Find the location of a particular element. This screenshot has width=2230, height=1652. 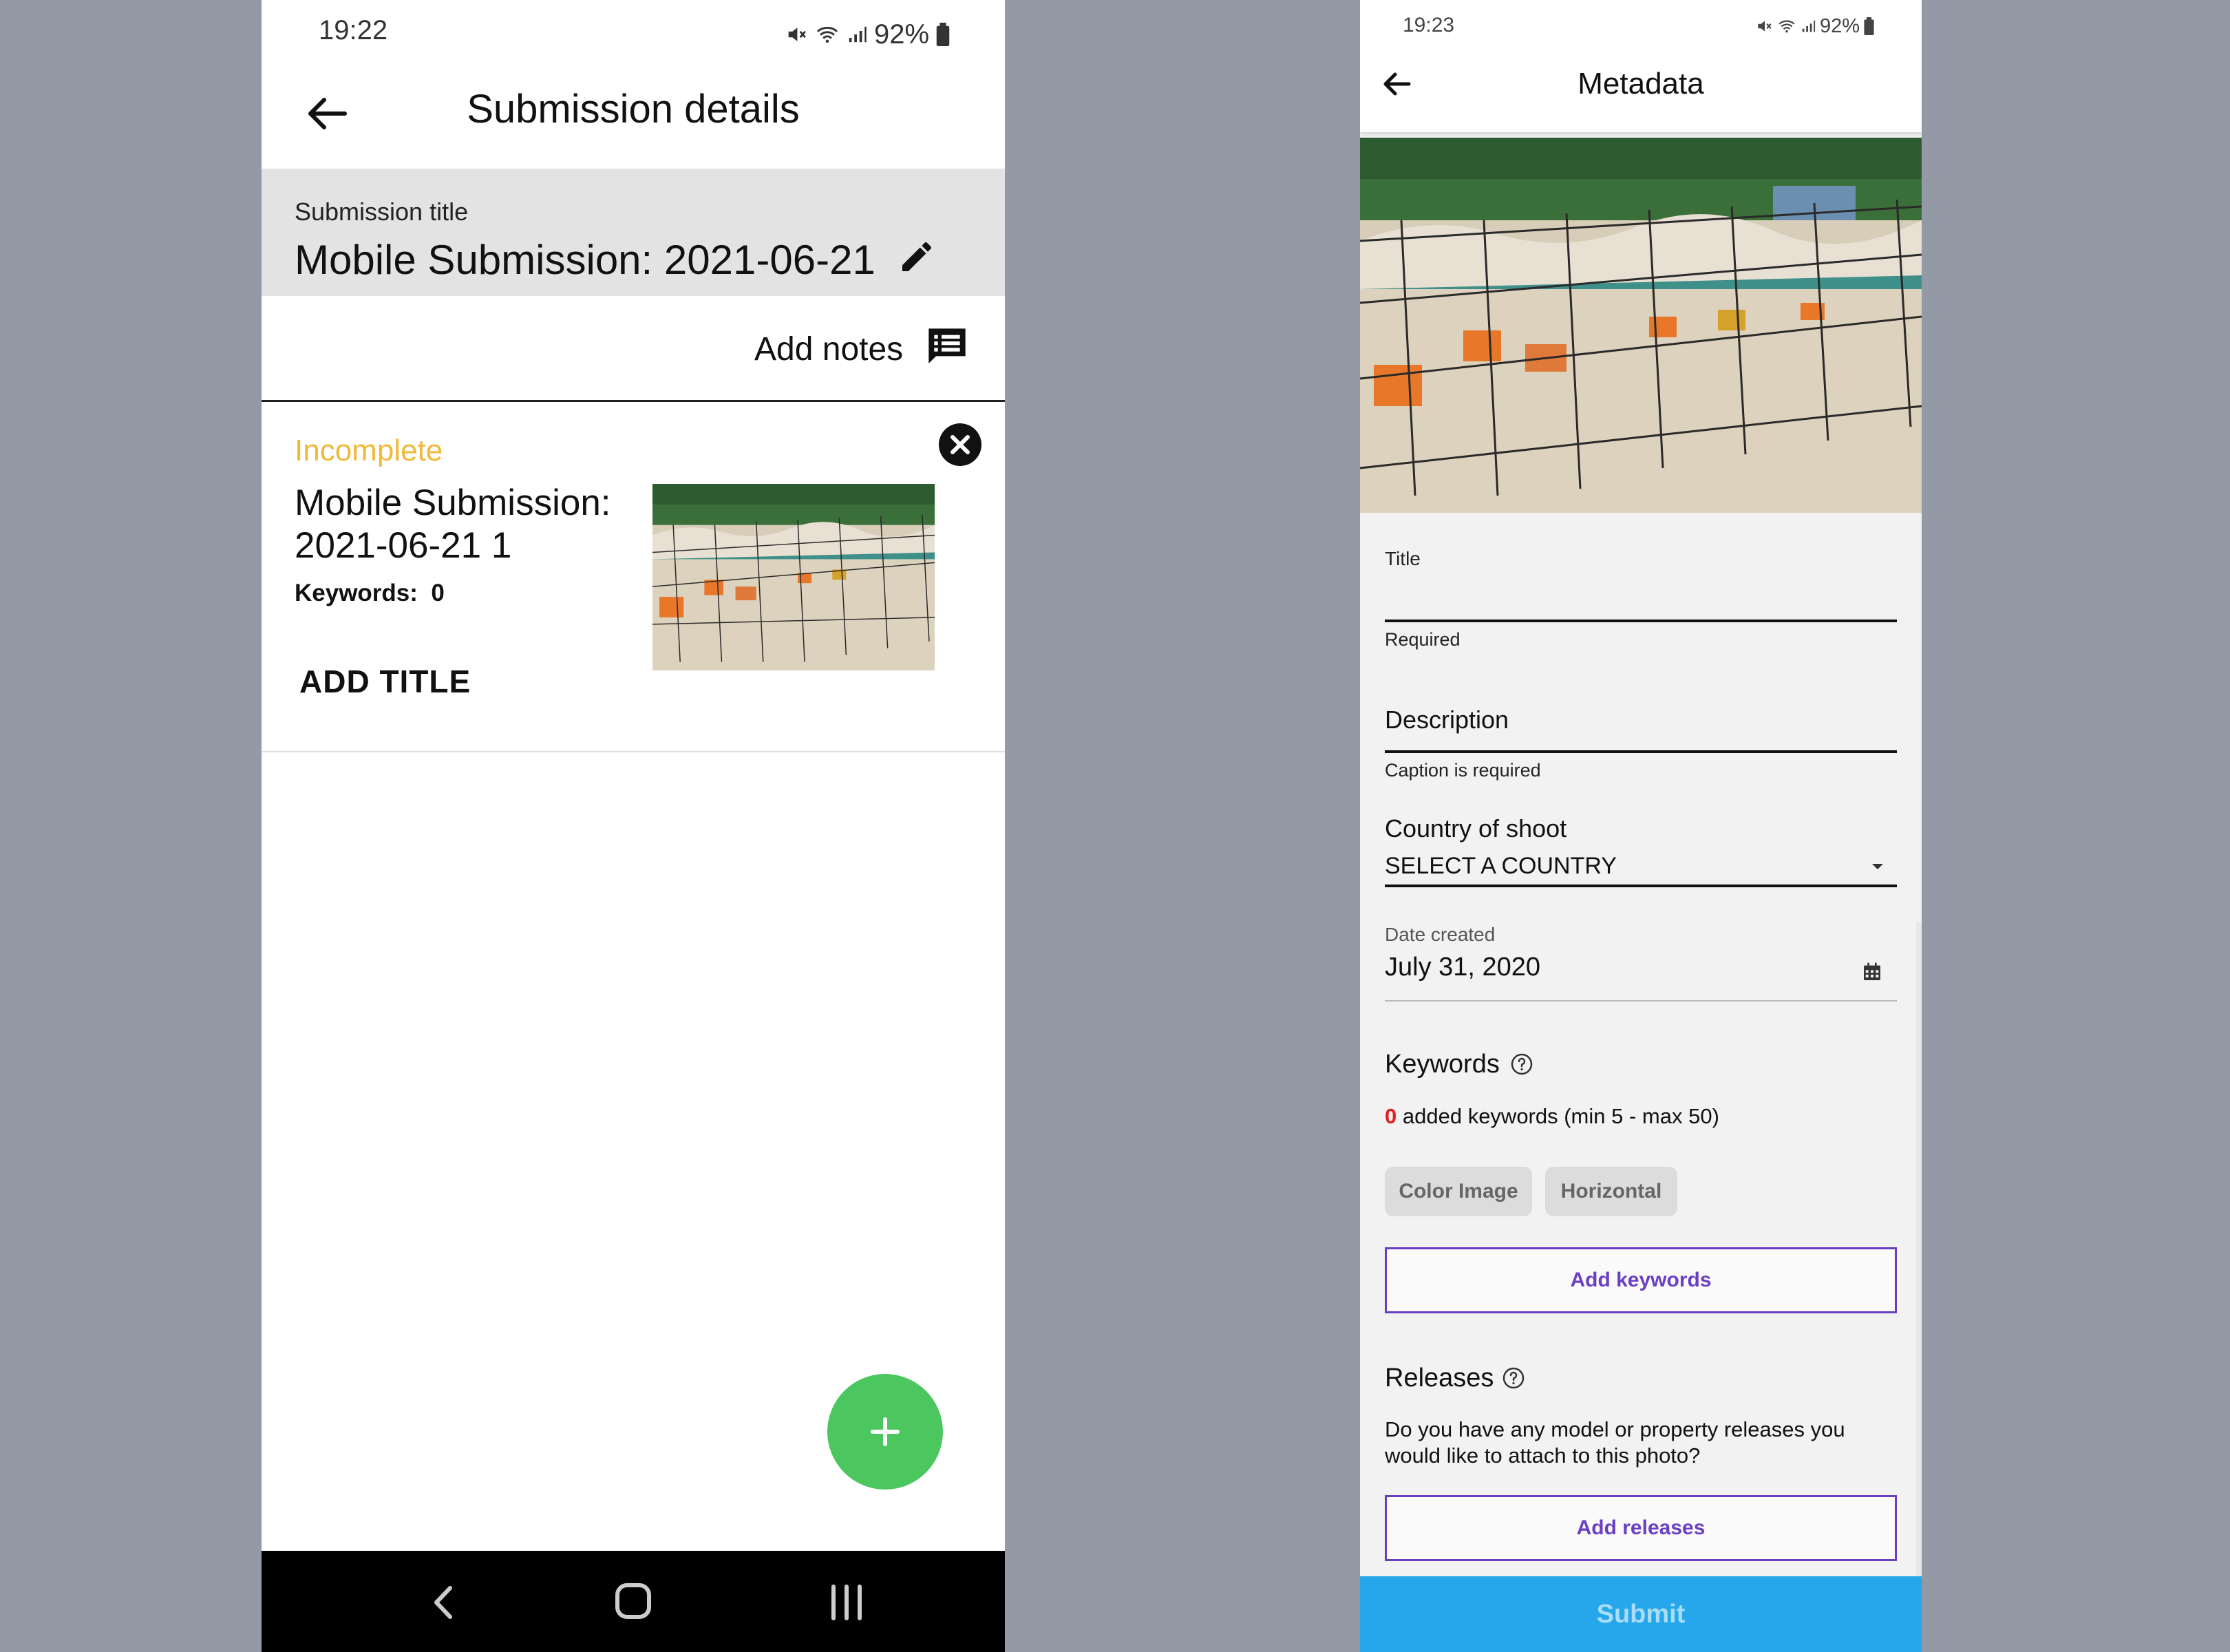

keyword-chip-color-image: Color Image is located at coordinates (1458, 1191).